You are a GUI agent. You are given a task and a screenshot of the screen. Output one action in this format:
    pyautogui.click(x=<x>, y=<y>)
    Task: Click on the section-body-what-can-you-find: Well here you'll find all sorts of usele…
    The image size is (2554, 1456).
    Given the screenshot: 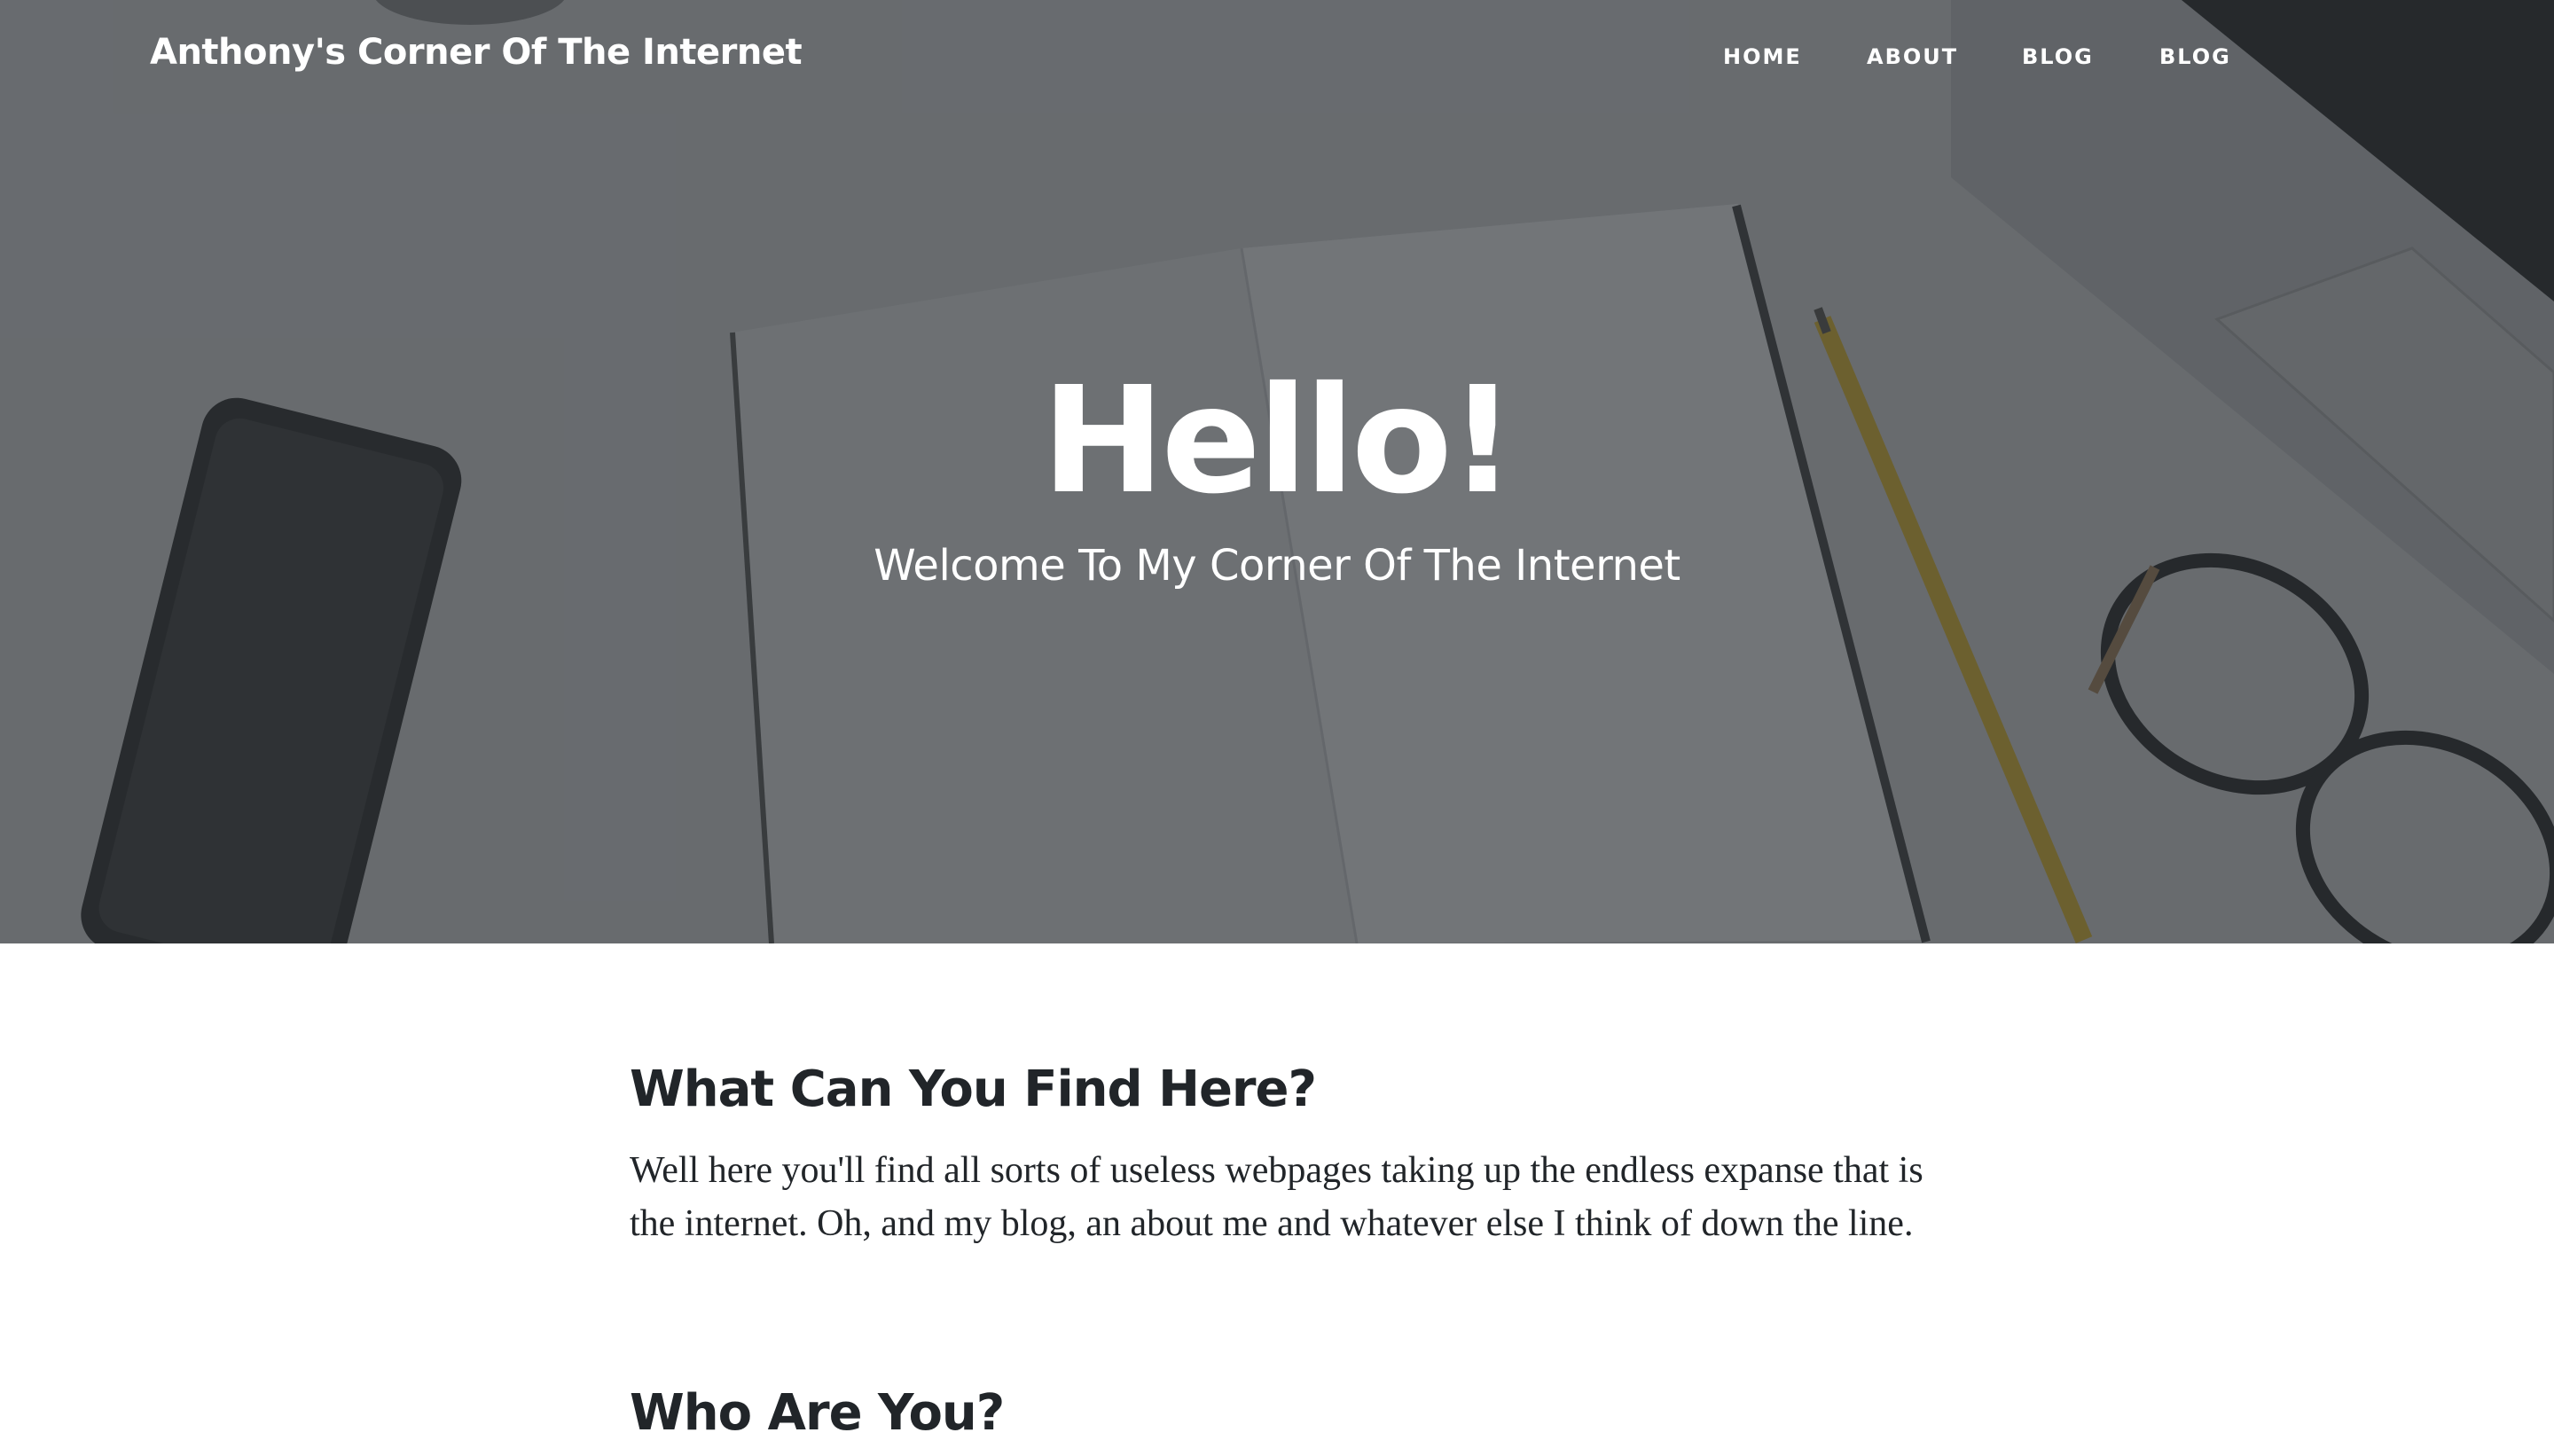 What is the action you would take?
    pyautogui.click(x=1276, y=1197)
    